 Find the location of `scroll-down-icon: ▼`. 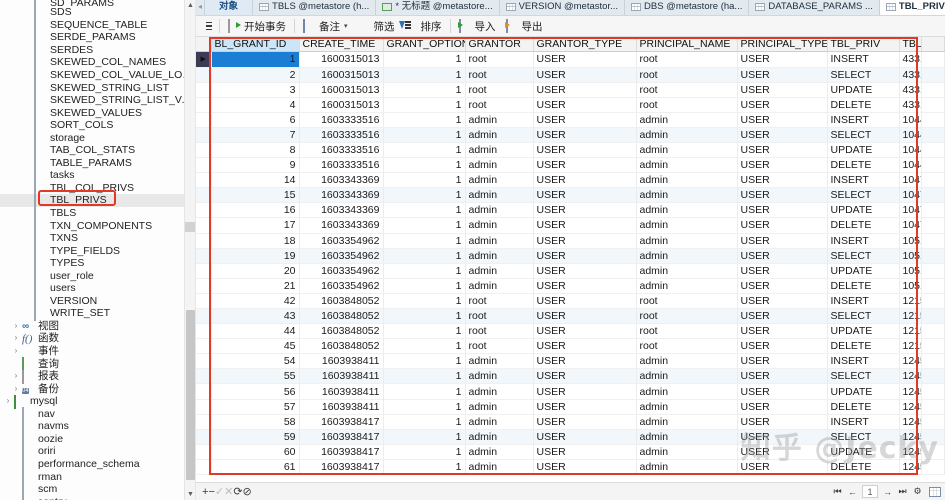

scroll-down-icon: ▼ is located at coordinates (190, 494).